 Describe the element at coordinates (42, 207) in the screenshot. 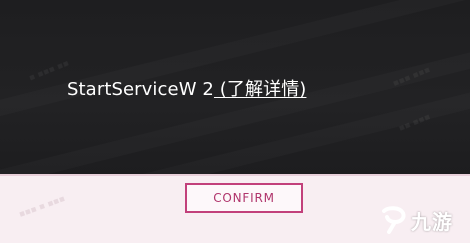

I see `background-watermark: ▪▪▪ ▪ ▪▪▪` at that location.